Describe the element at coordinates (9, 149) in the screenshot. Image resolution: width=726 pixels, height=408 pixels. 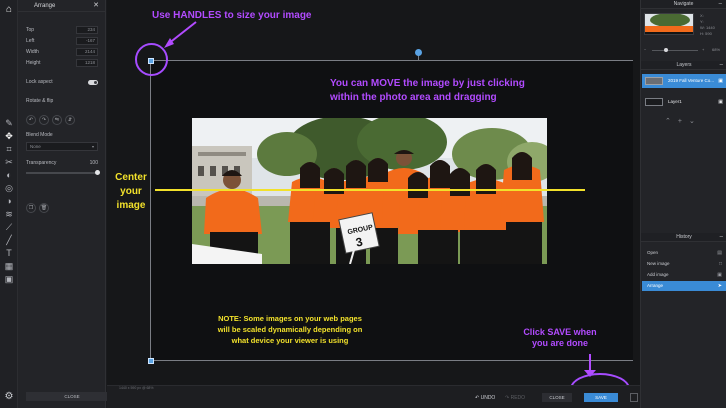
I see `crop-icon: ⌗` at that location.